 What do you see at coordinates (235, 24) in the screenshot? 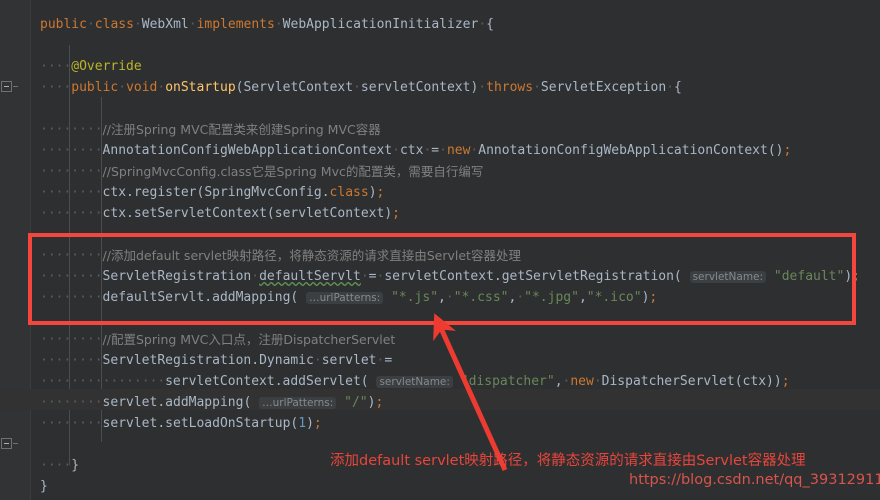
I see `code-token: implements` at bounding box center [235, 24].